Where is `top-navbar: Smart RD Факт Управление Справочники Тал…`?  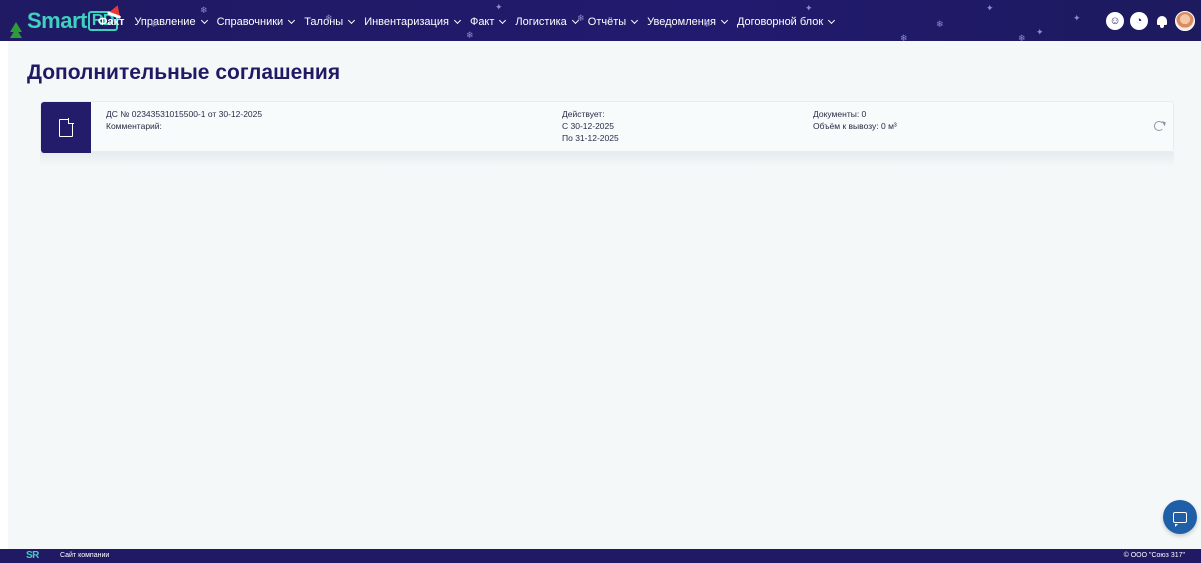
top-navbar: Smart RD Факт Управление Справочники Тал… is located at coordinates (600, 21).